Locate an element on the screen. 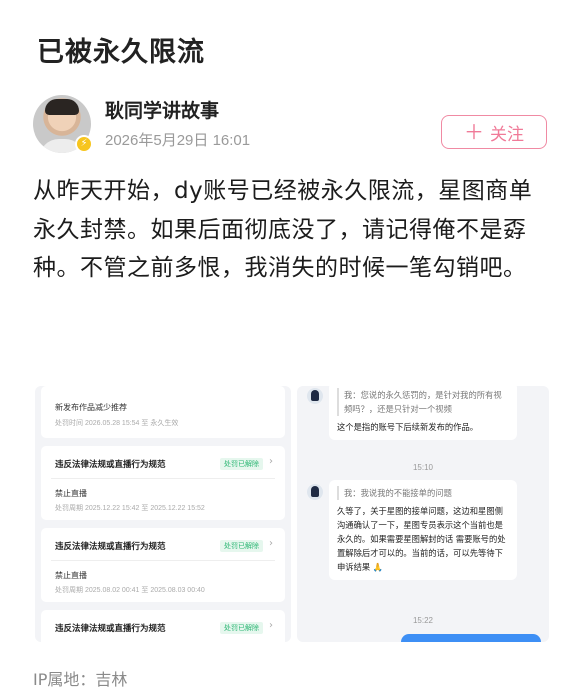  plus-icon: ＋ is located at coordinates (474, 132).